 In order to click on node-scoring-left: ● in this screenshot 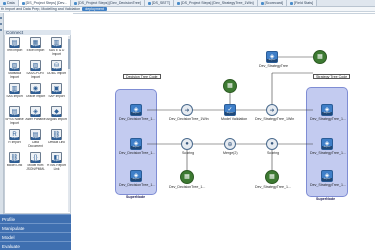, I will do `click(187, 144)`.